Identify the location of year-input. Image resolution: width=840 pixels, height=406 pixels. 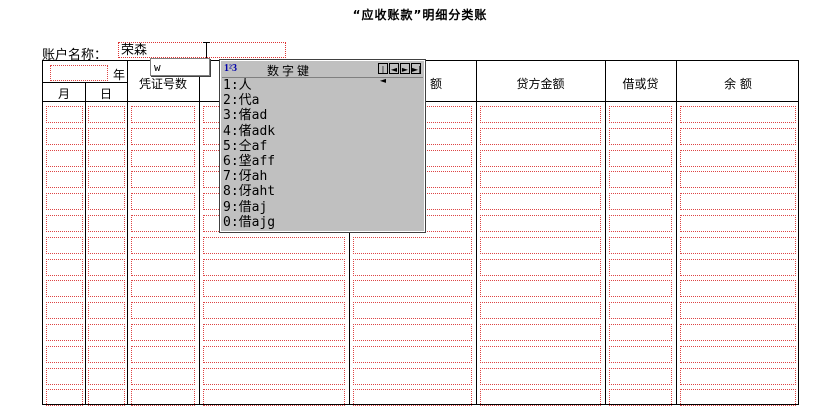
(79, 73).